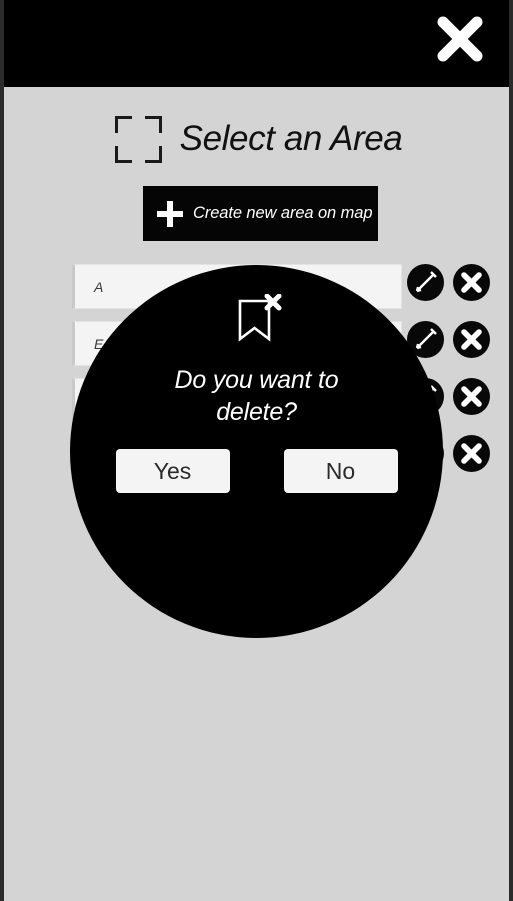 The image size is (513, 901). I want to click on bookmark-remove-icon, so click(257, 319).